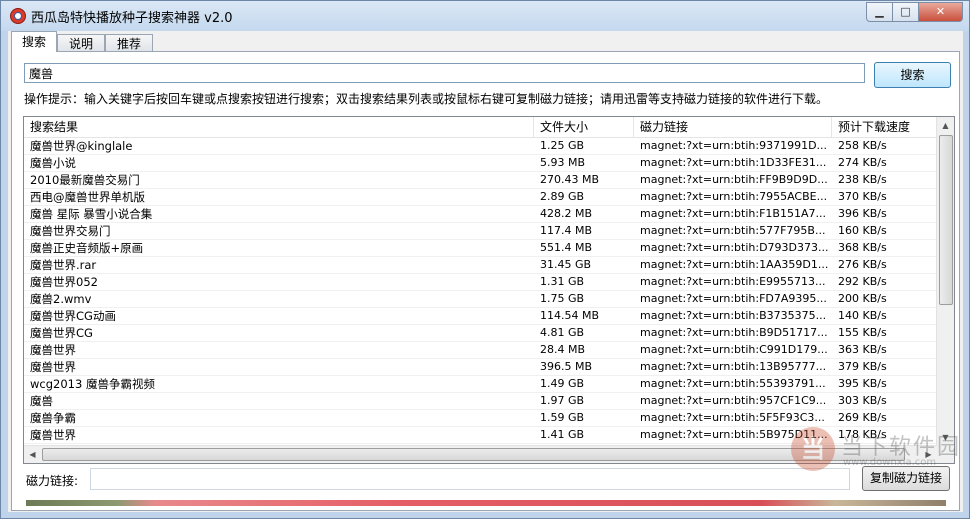 The height and width of the screenshot is (519, 970). What do you see at coordinates (92, 384) in the screenshot?
I see `result-name: wcg2013 魔兽争霸视频` at bounding box center [92, 384].